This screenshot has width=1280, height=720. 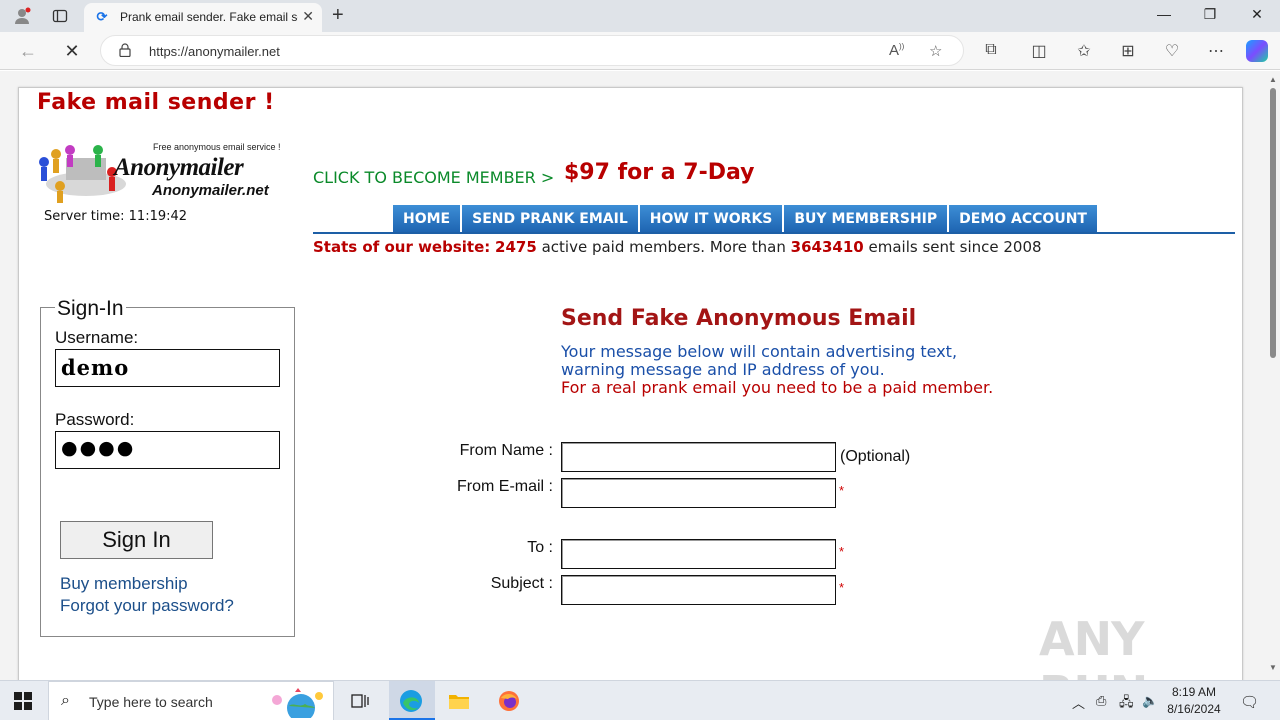 What do you see at coordinates (991, 50) in the screenshot?
I see `extensions-icon: ⧉` at bounding box center [991, 50].